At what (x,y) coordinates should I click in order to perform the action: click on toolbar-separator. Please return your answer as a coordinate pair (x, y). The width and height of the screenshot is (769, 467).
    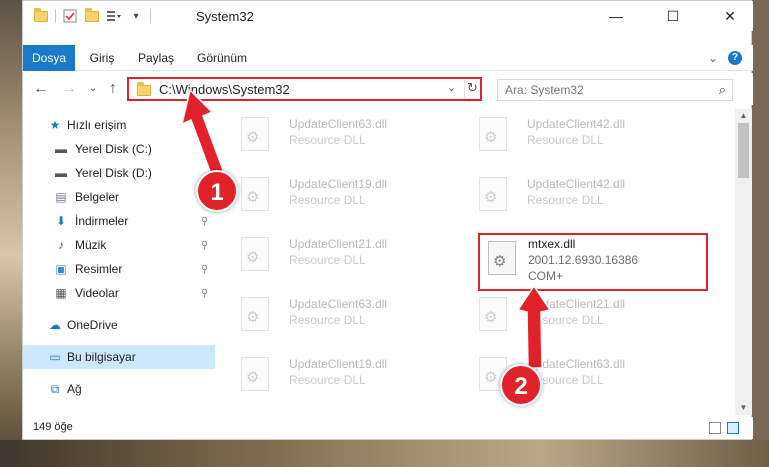
    Looking at the image, I should click on (150, 16).